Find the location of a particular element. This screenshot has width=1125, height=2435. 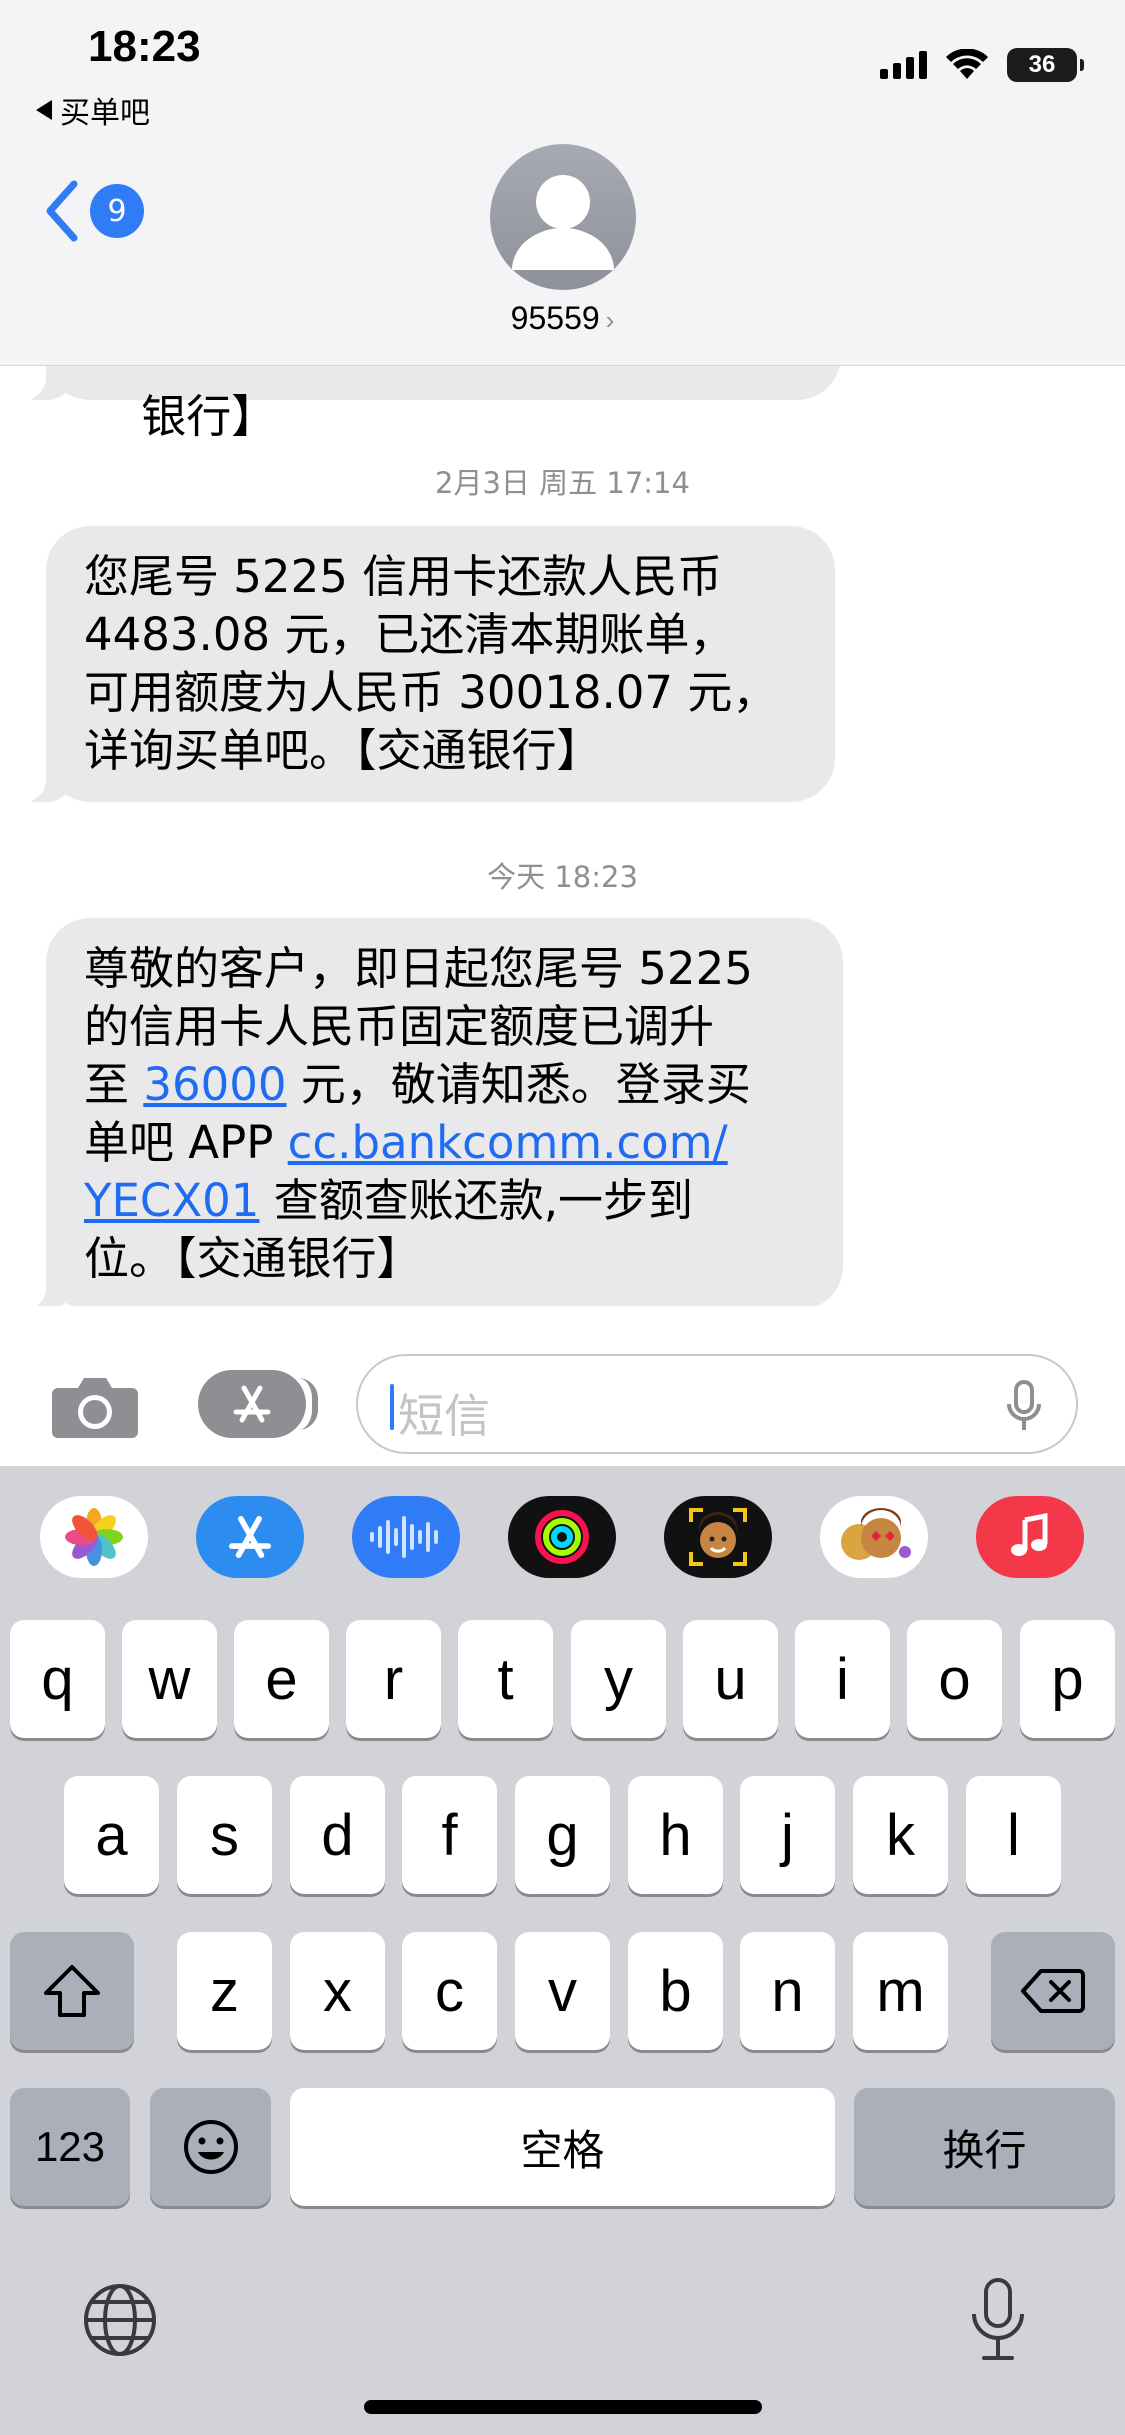

key-k: k is located at coordinates (900, 1835).